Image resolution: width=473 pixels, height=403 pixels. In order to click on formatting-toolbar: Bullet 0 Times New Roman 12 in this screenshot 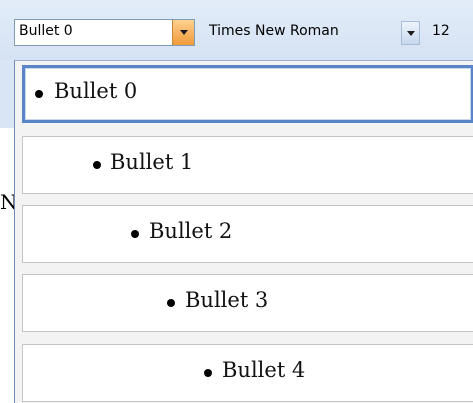, I will do `click(236, 30)`.